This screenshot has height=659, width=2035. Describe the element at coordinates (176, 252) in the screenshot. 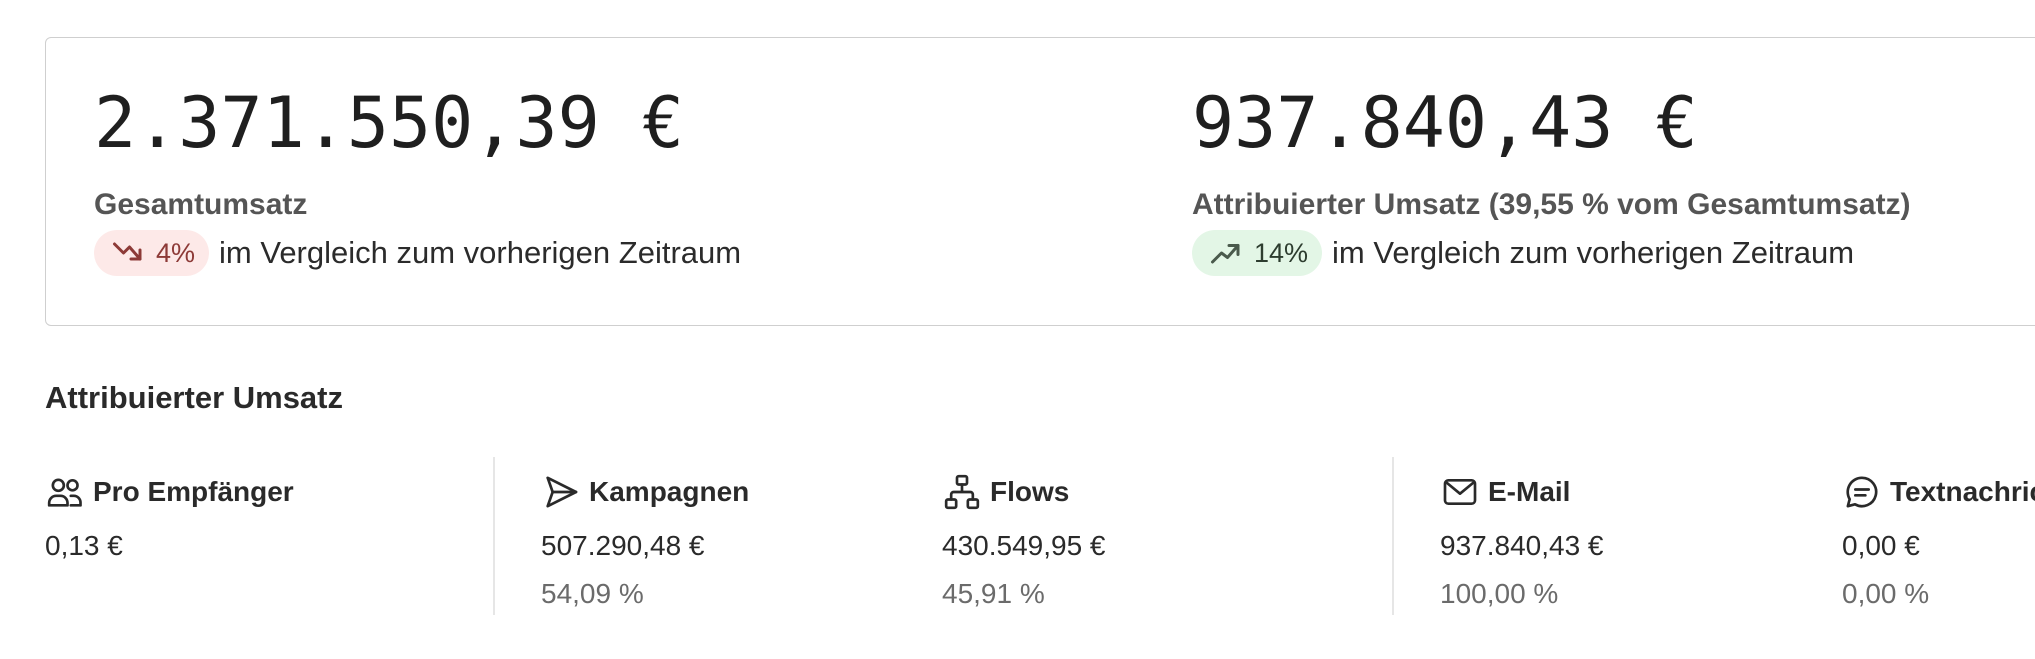

I see `trend-value: 4%` at that location.